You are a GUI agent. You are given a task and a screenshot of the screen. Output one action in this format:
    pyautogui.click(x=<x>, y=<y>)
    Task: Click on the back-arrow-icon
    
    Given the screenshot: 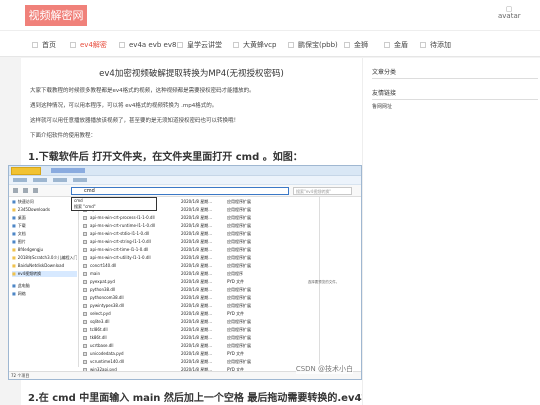 What is the action you would take?
    pyautogui.click(x=15, y=190)
    